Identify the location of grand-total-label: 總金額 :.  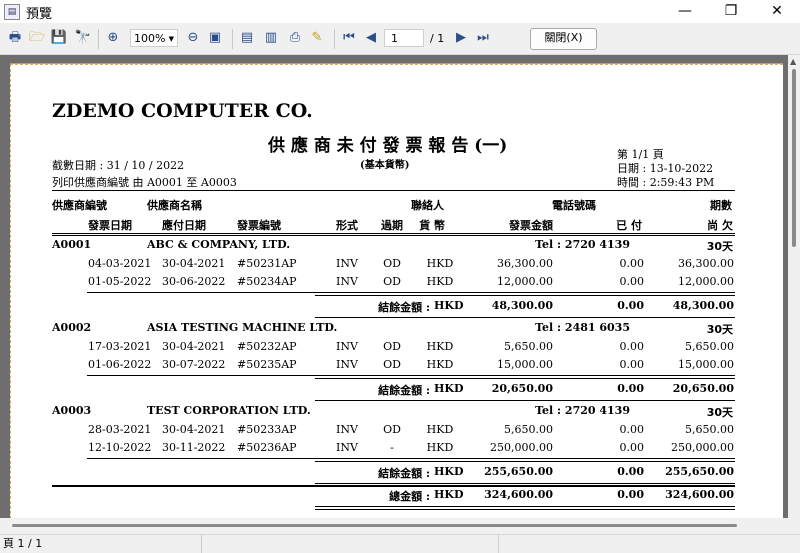
(409, 496).